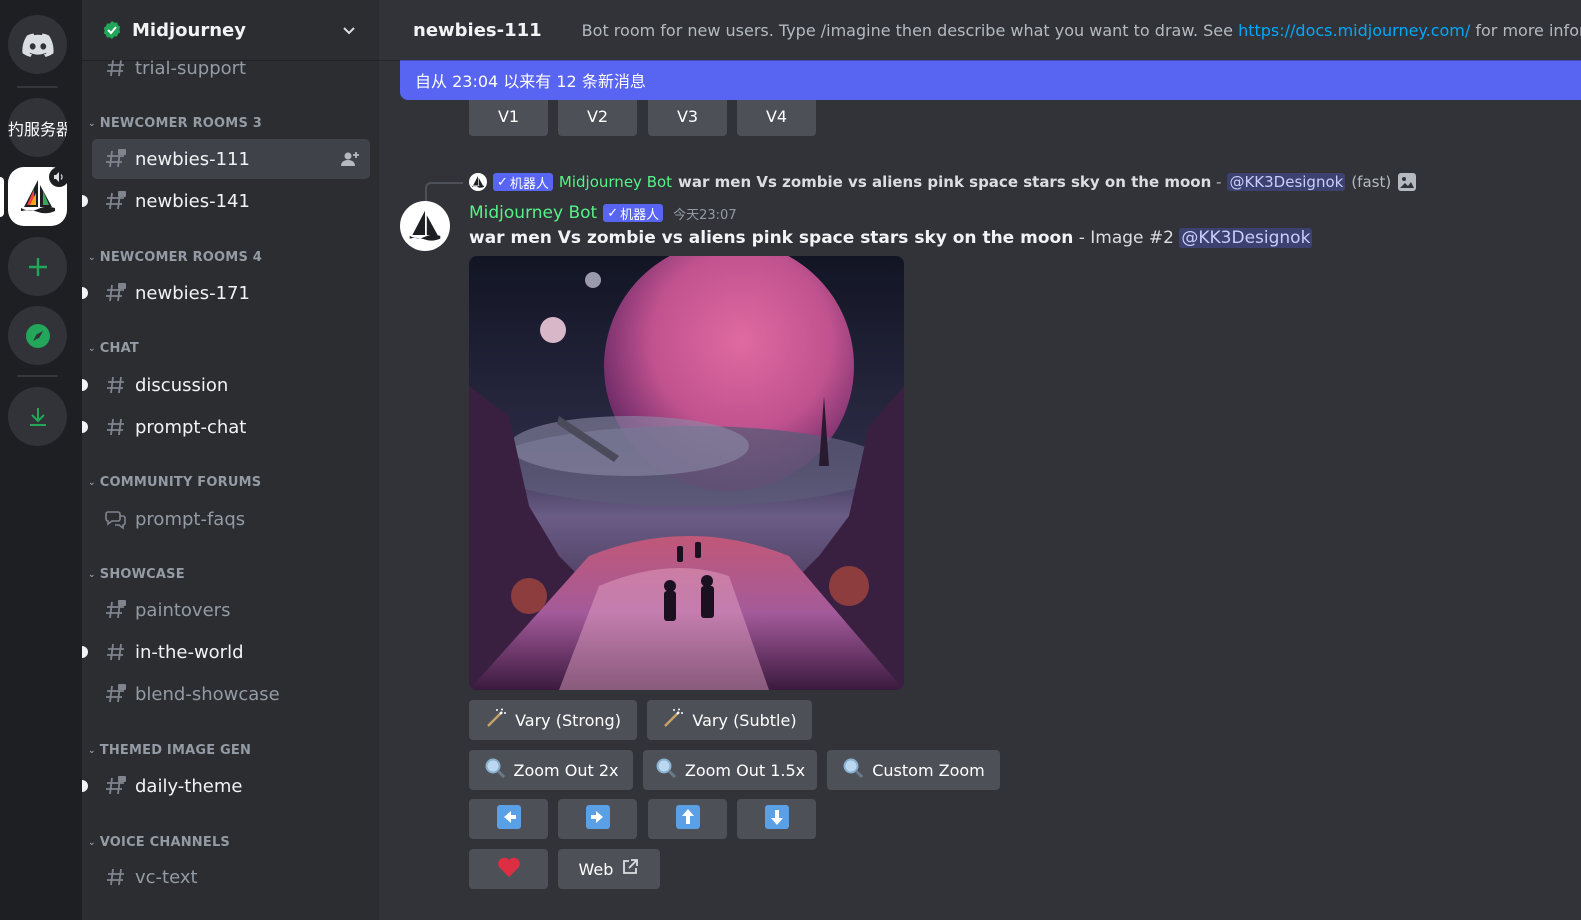 This screenshot has height=920, width=1581. What do you see at coordinates (113, 348) in the screenshot?
I see `category-chat: ⌄ CHAT` at bounding box center [113, 348].